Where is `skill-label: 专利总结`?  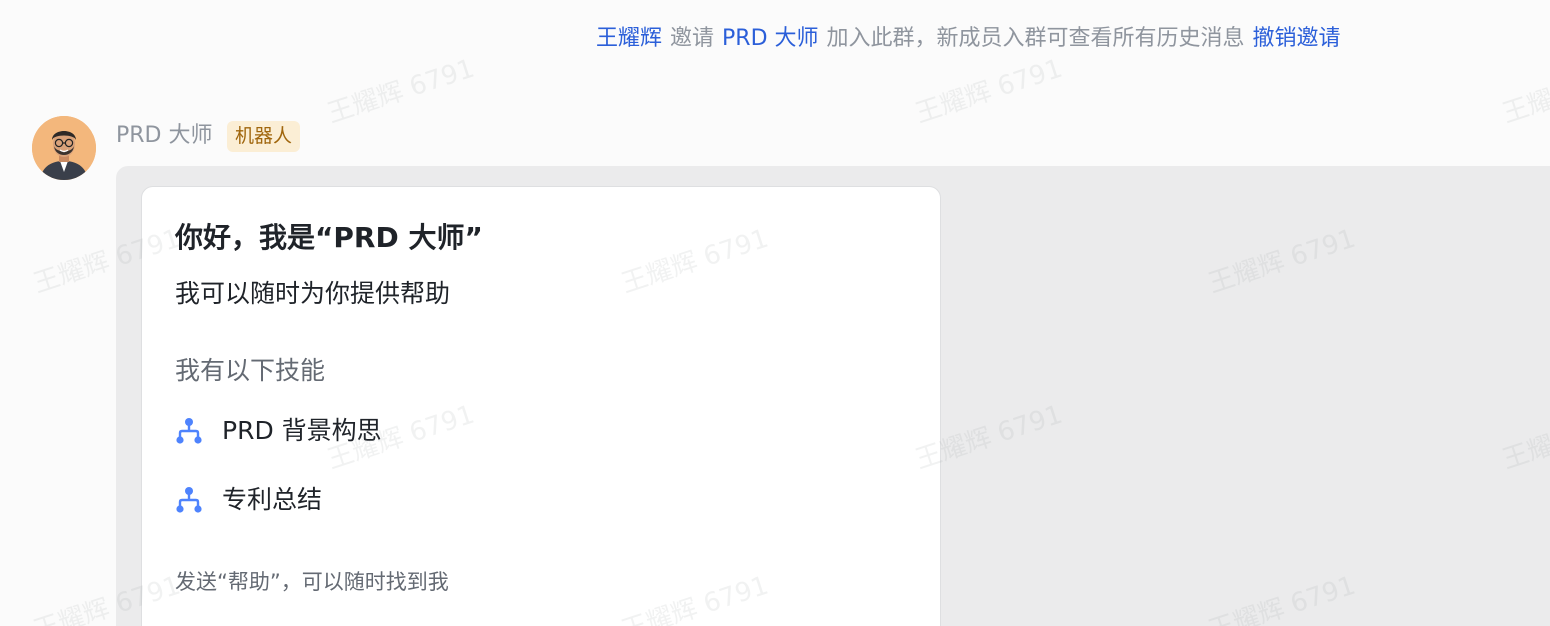 skill-label: 专利总结 is located at coordinates (272, 499).